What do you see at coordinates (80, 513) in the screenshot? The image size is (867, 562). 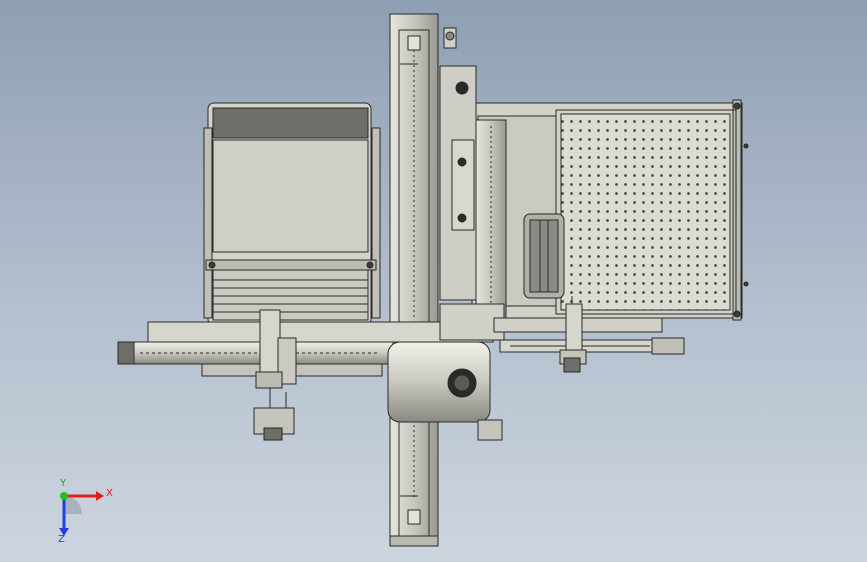 I see `coordinate-triad: X Y Z` at bounding box center [80, 513].